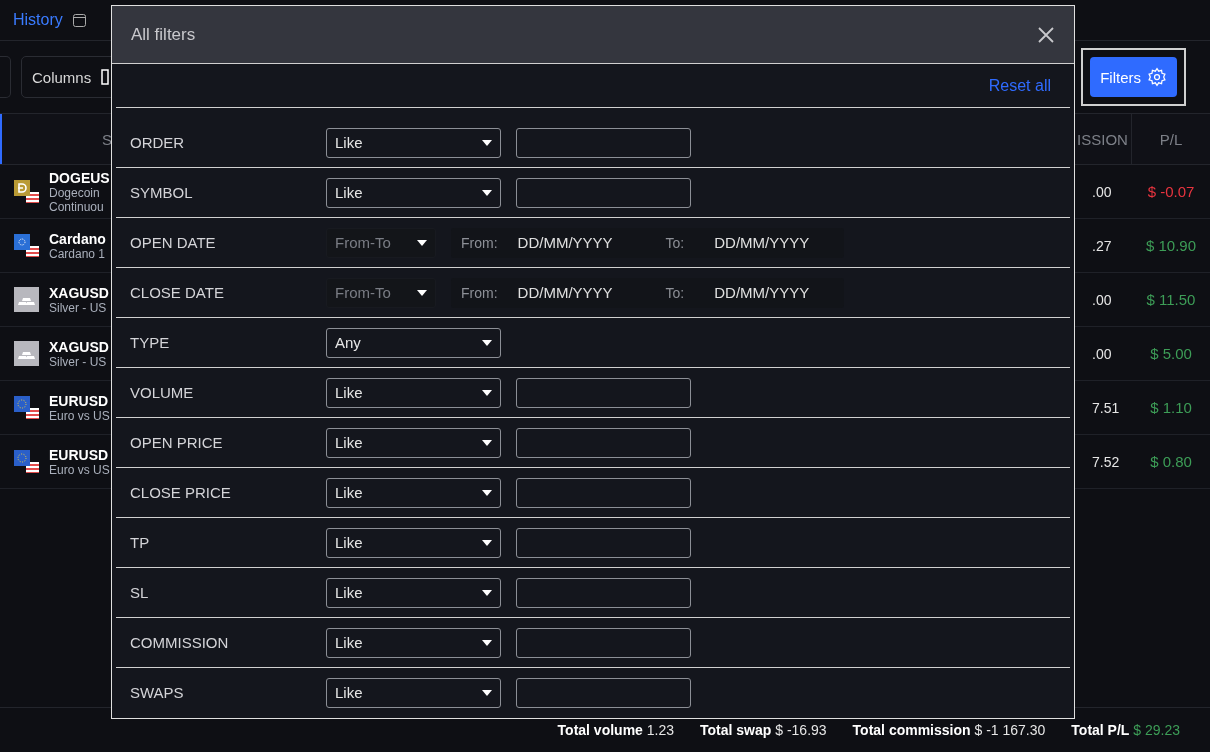 The image size is (1210, 752). What do you see at coordinates (1106, 461) in the screenshot?
I see `commission-cell-text: 7.52` at bounding box center [1106, 461].